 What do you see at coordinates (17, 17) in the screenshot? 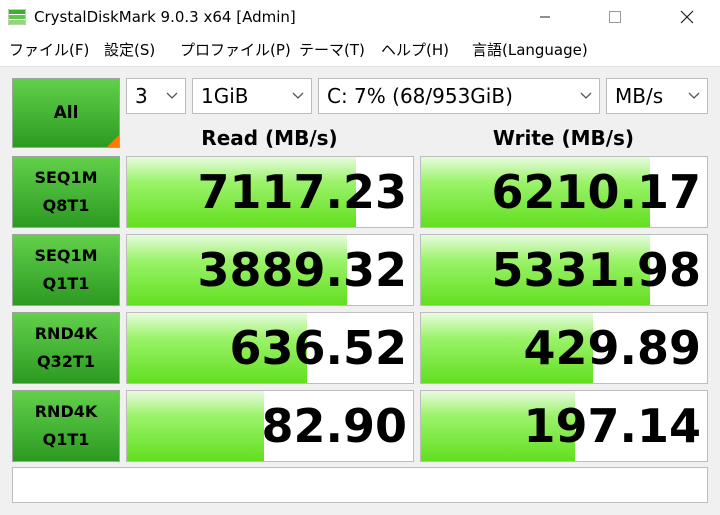
I see `app-icon` at bounding box center [17, 17].